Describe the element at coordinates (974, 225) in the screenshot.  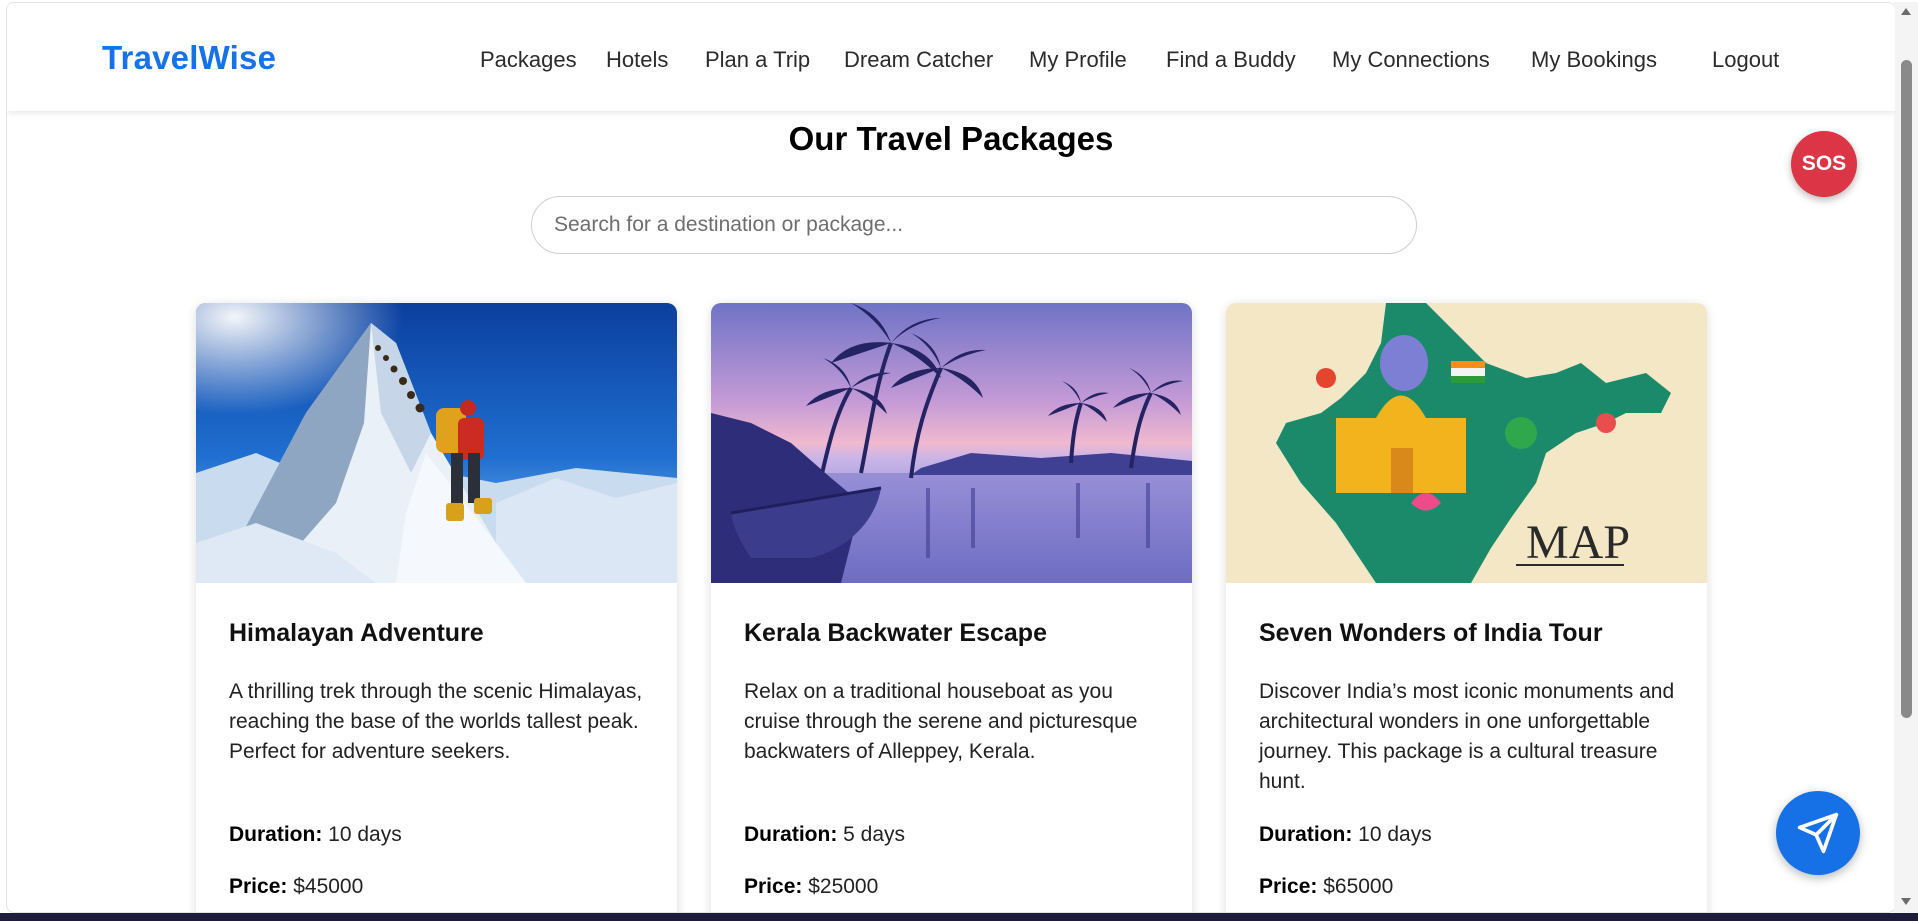
I see `search-input` at that location.